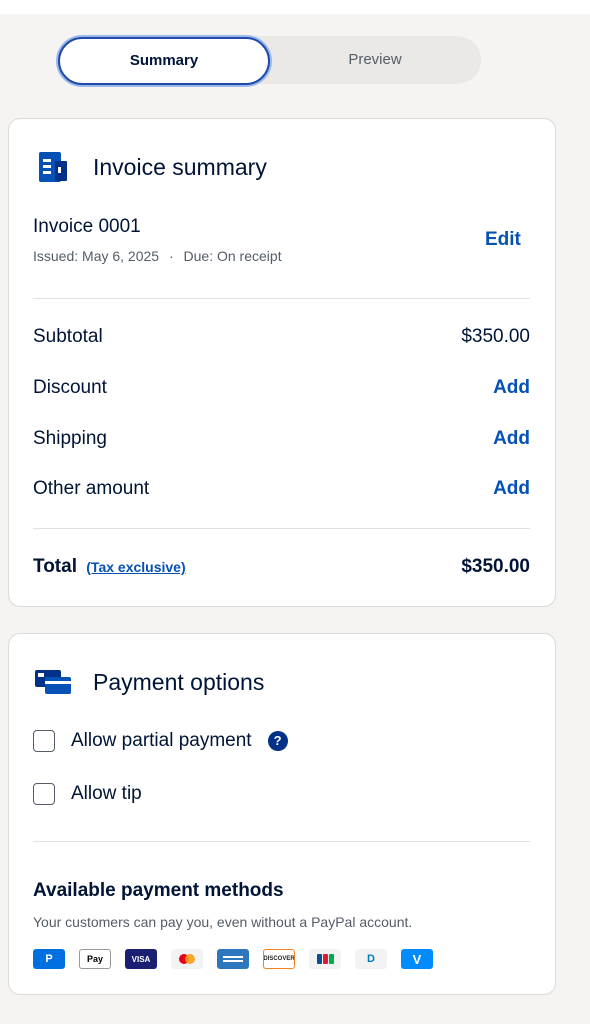  Describe the element at coordinates (375, 60) in the screenshot. I see `tab-preview: Preview` at that location.